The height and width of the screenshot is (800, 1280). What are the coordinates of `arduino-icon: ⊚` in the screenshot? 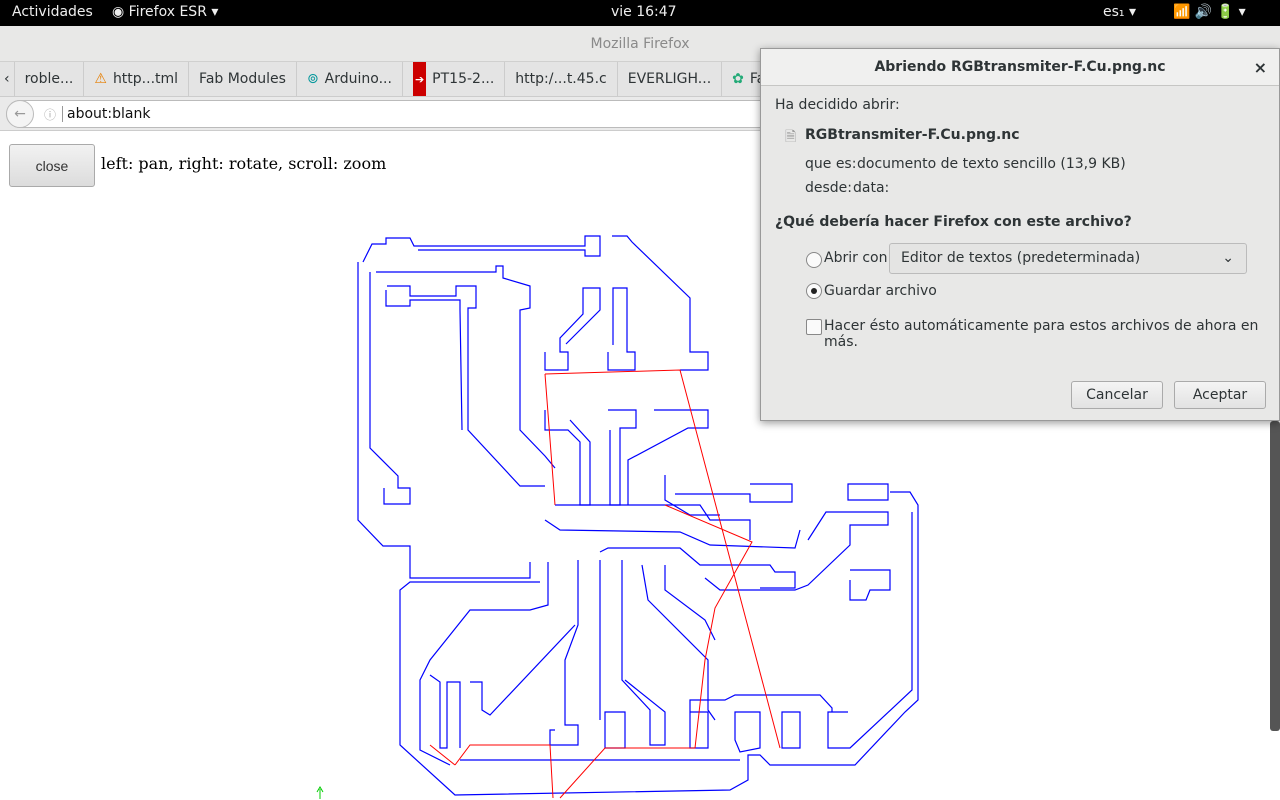 It's located at (312, 79).